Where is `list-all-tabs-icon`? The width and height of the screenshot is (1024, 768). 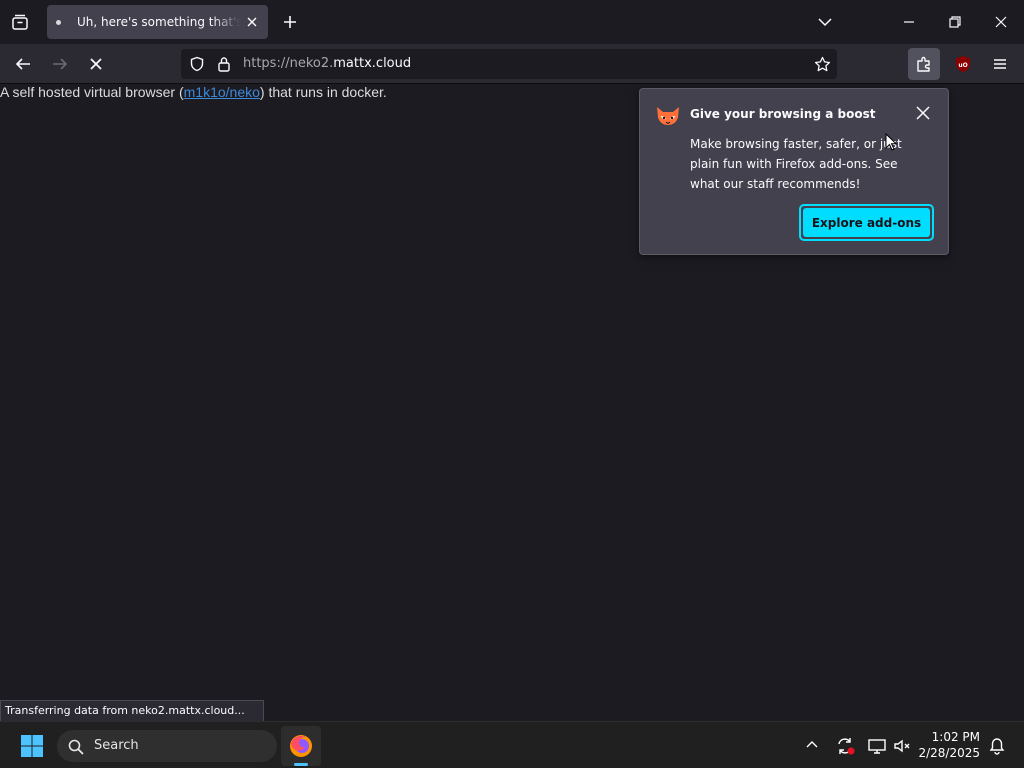
list-all-tabs-icon is located at coordinates (20, 22).